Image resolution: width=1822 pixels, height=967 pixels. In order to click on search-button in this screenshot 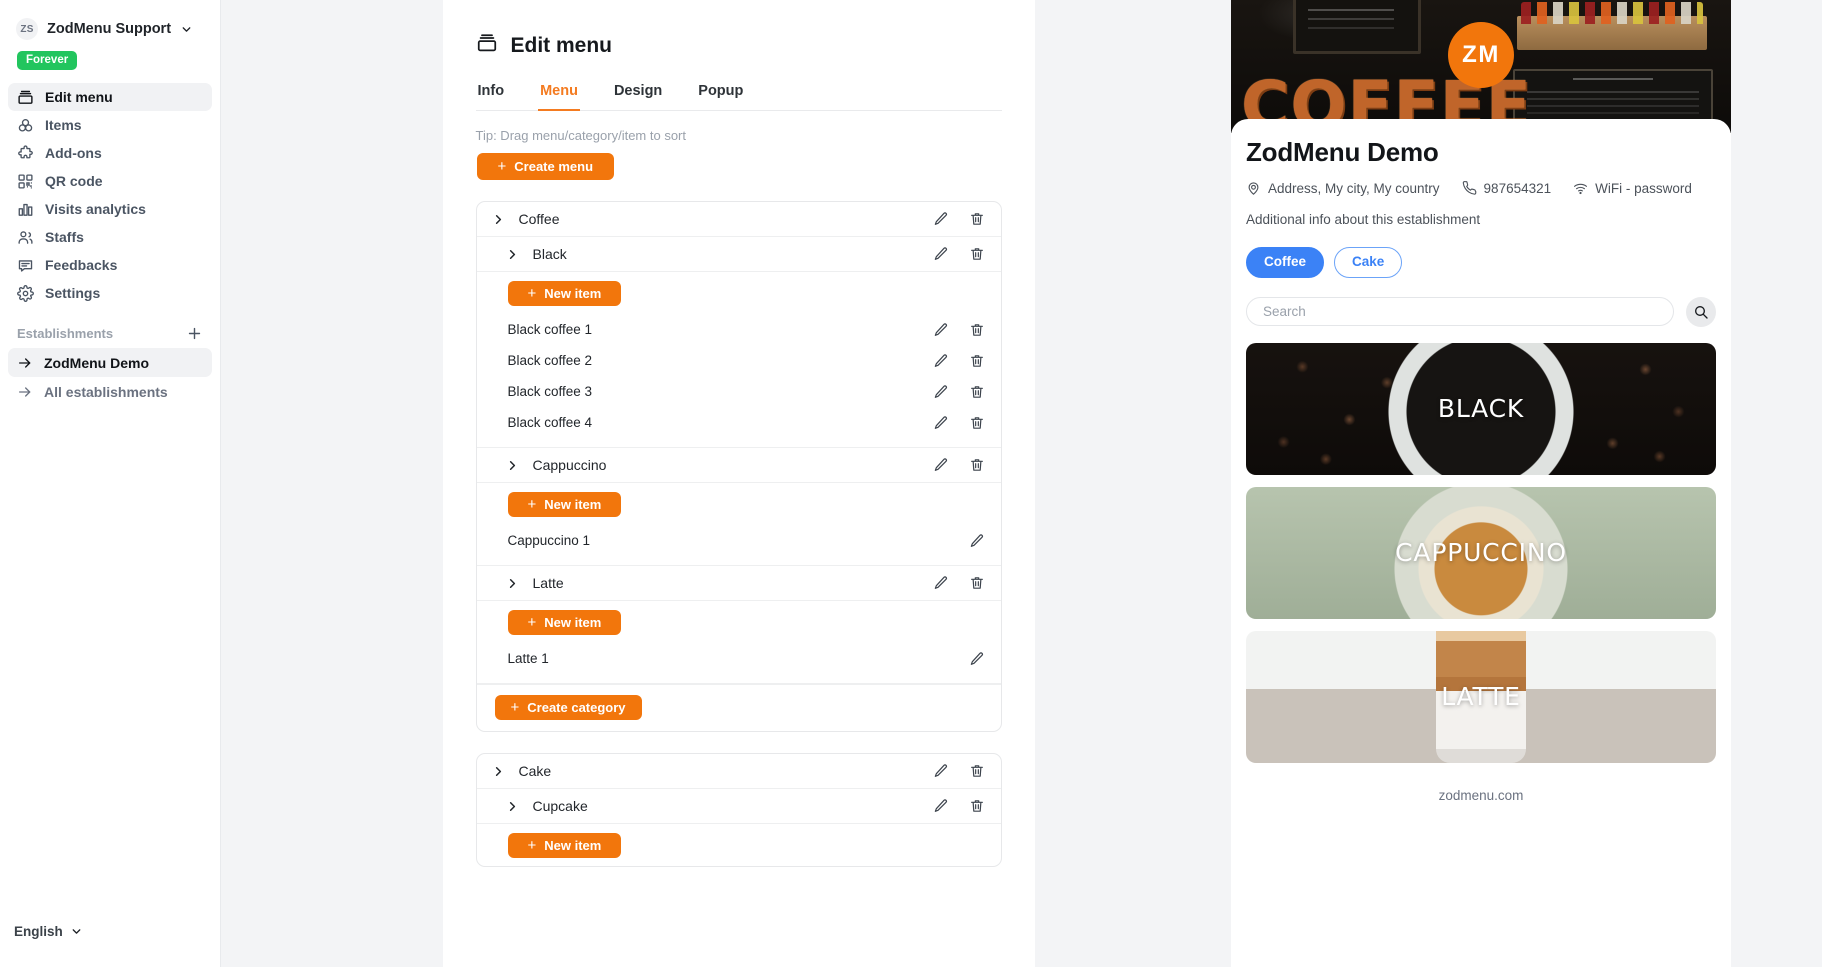, I will do `click(1701, 311)`.